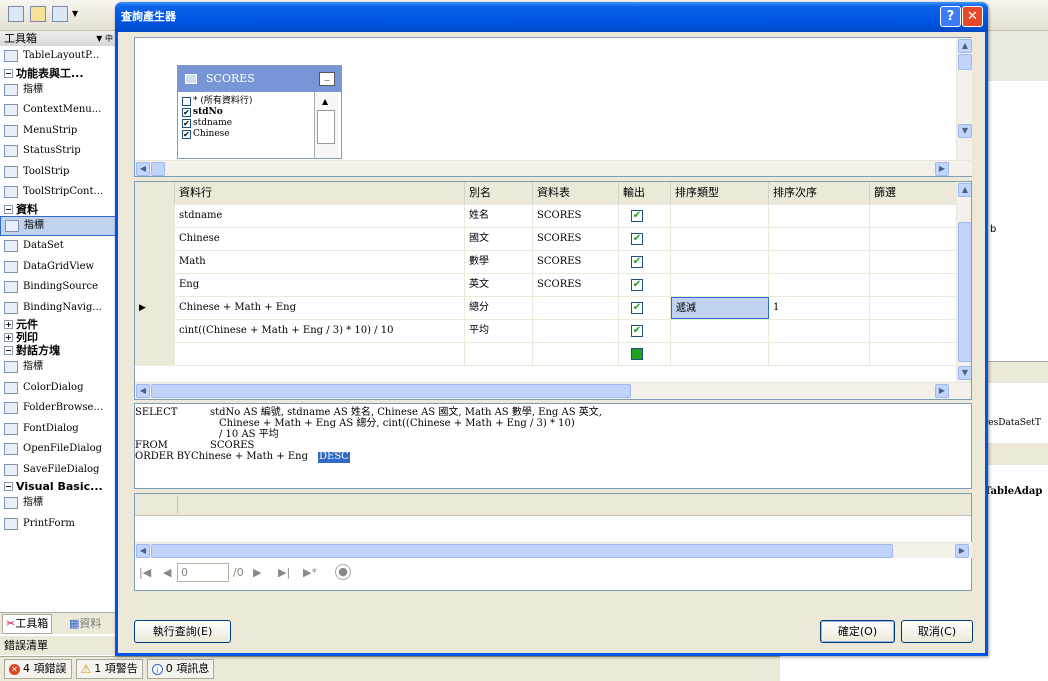 This screenshot has width=1048, height=681. I want to click on last-record-icon: ▶|, so click(284, 572).